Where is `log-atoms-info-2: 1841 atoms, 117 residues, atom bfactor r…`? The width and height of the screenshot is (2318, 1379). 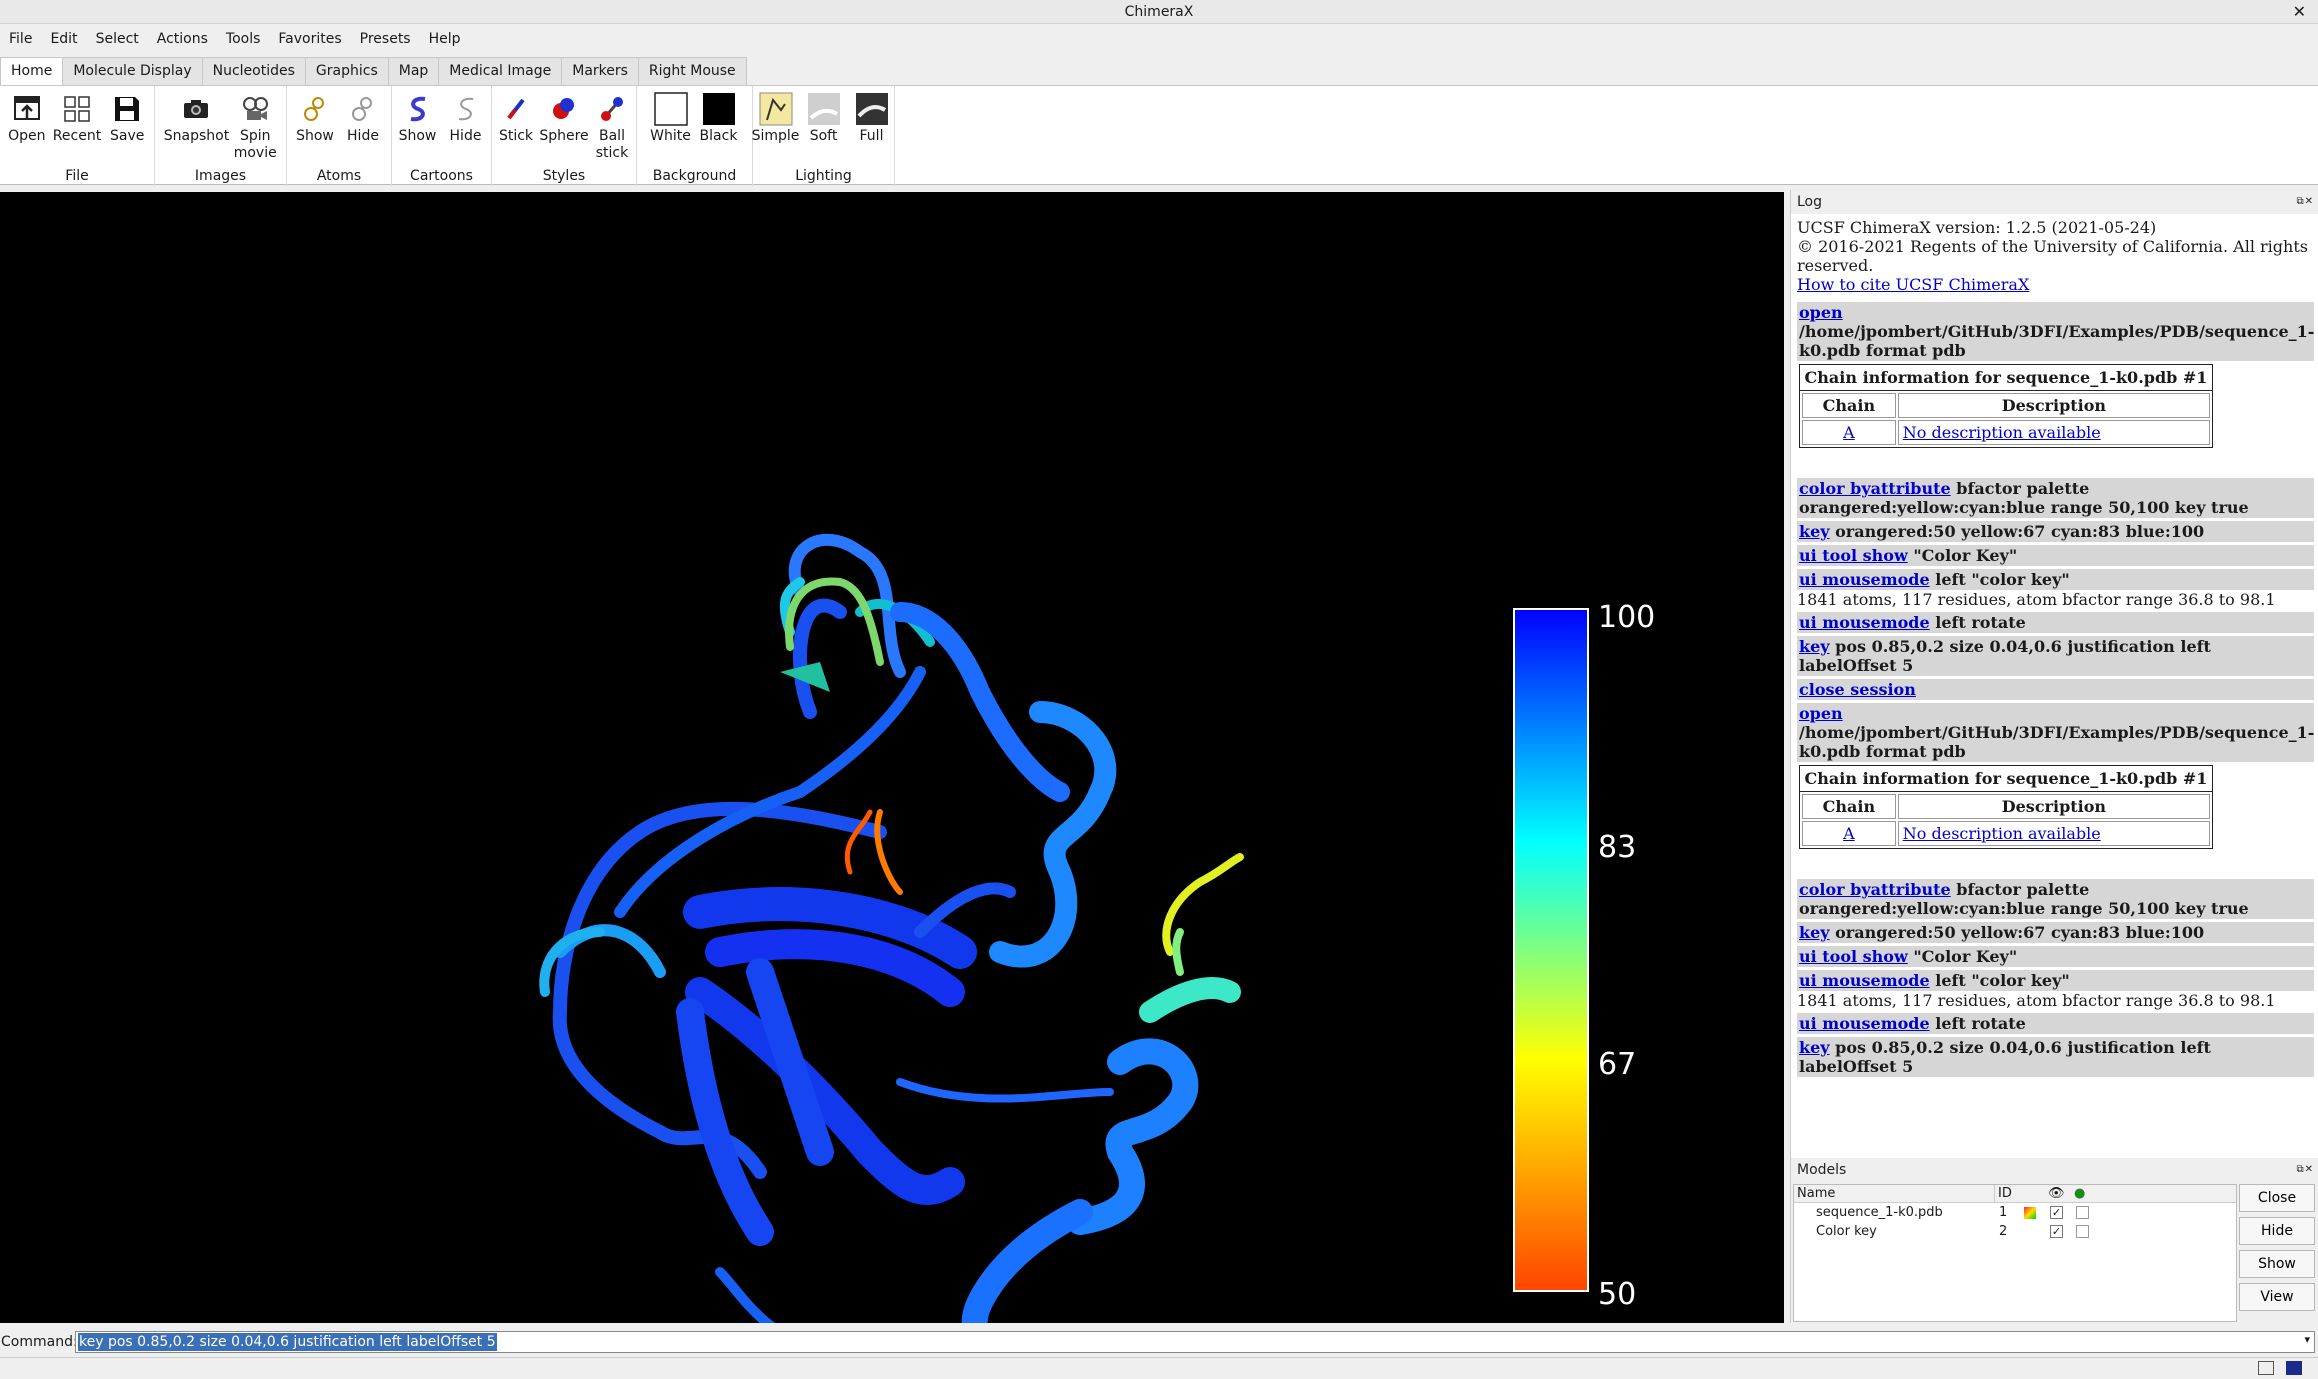
log-atoms-info-2: 1841 atoms, 117 residues, atom bfactor r… is located at coordinates (2036, 1000).